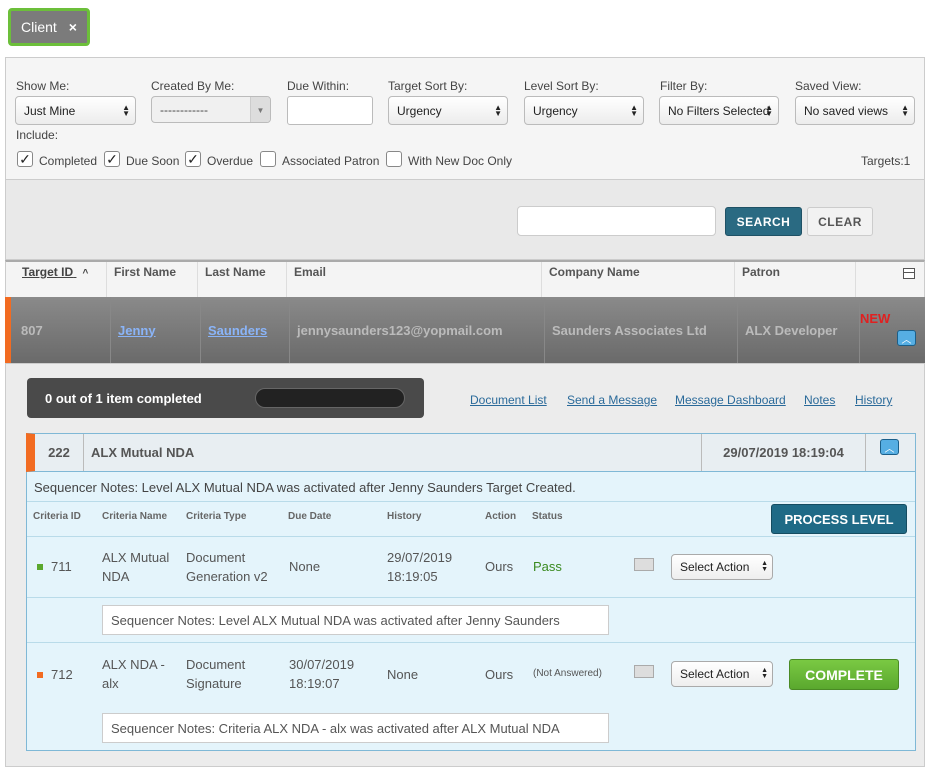 This screenshot has width=930, height=774. Describe the element at coordinates (414, 279) in the screenshot. I see `column-email: Email` at that location.